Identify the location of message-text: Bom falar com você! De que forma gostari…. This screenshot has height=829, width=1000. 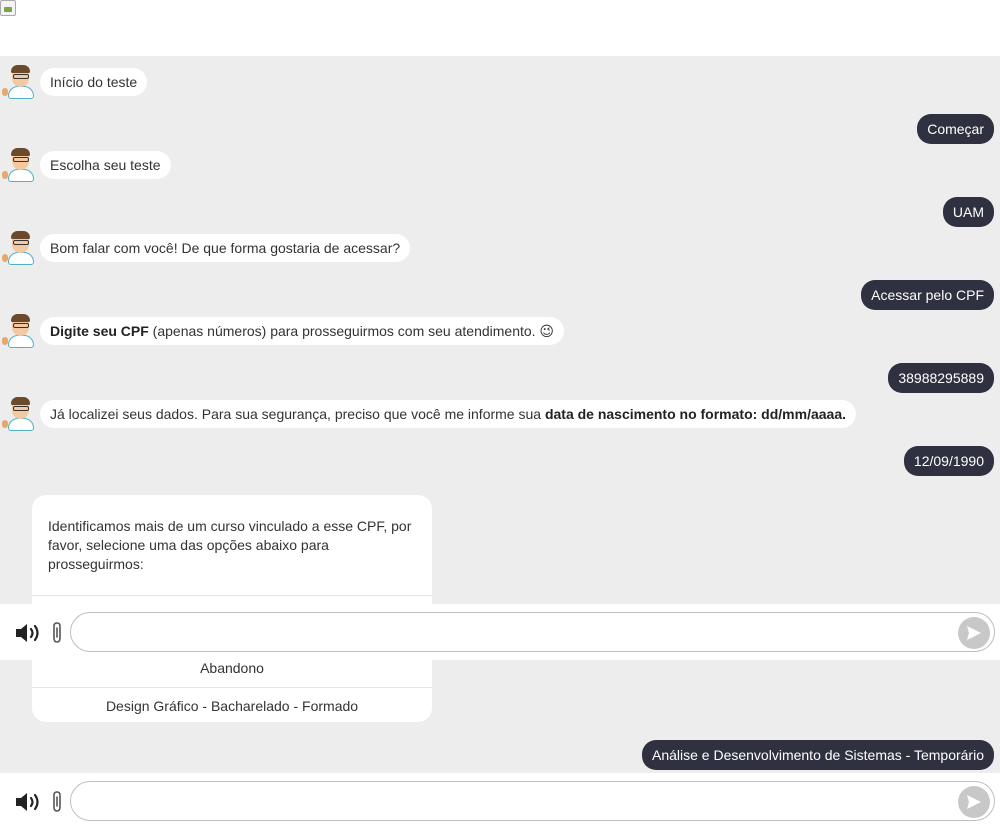
(225, 248).